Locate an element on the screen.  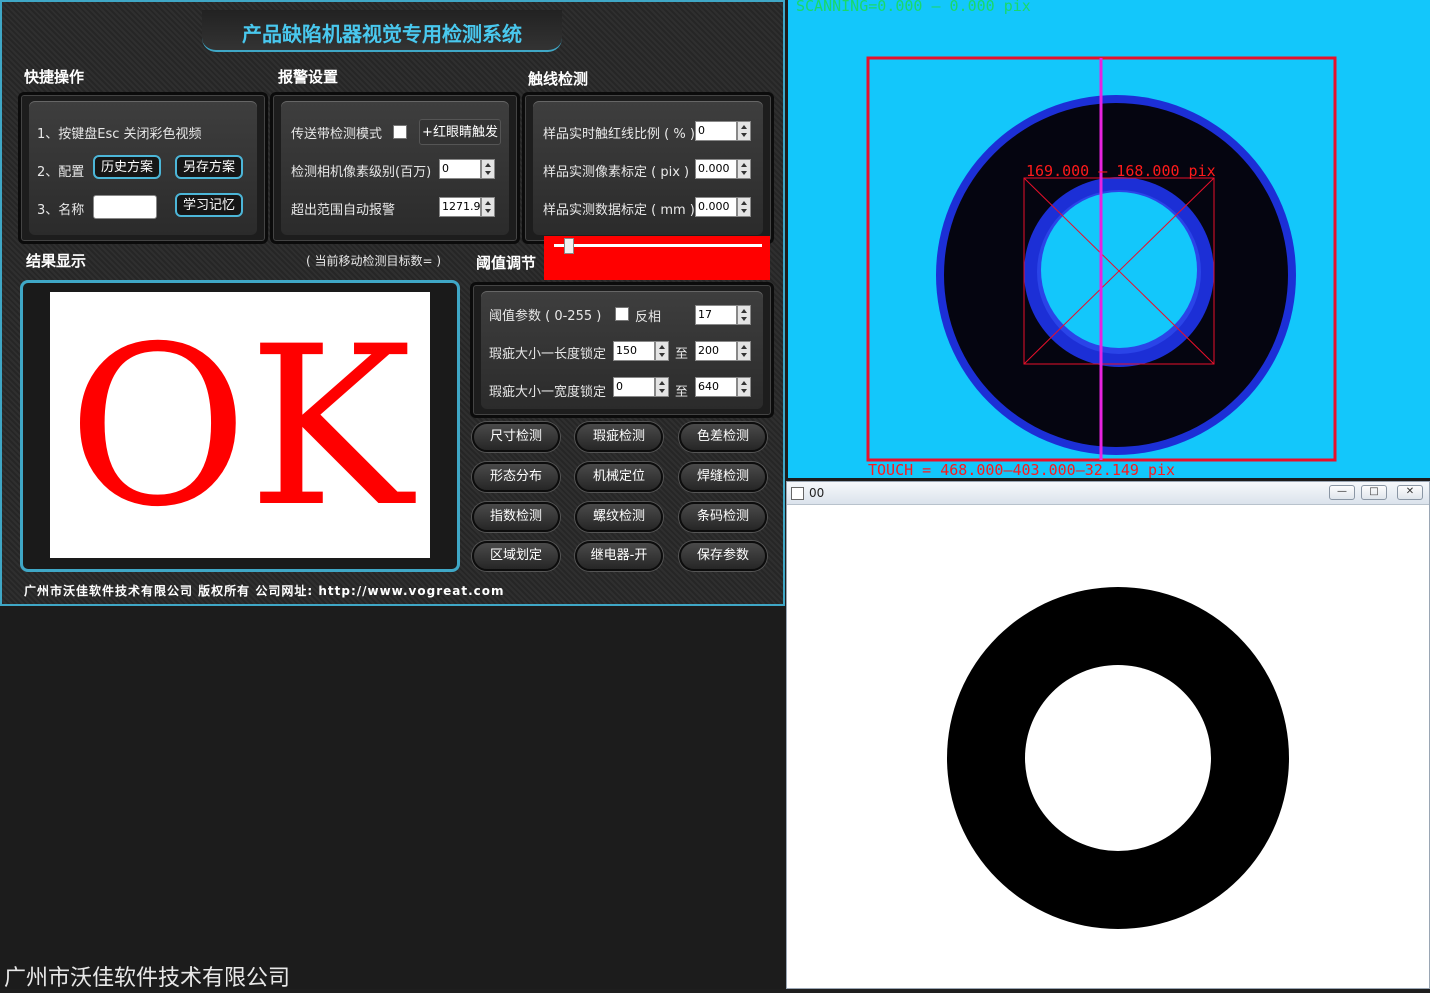
touch-ratio-label: 样品实时触红线比例 ( % ) is located at coordinates (619, 134).